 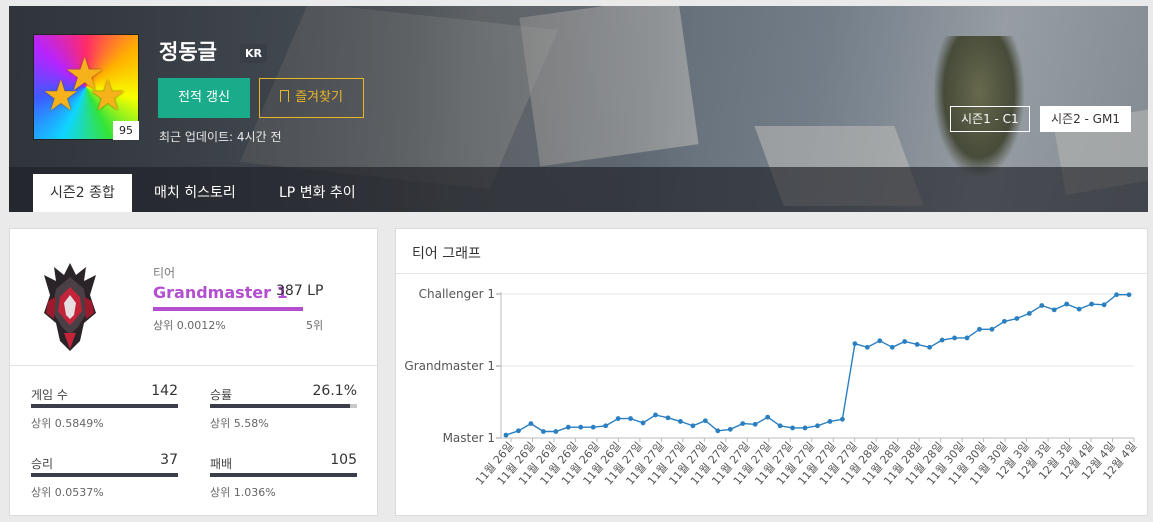 What do you see at coordinates (578, 189) in the screenshot?
I see `tab-bar: 시즌2 종합 매치 히스토리 LP 변화 추이` at bounding box center [578, 189].